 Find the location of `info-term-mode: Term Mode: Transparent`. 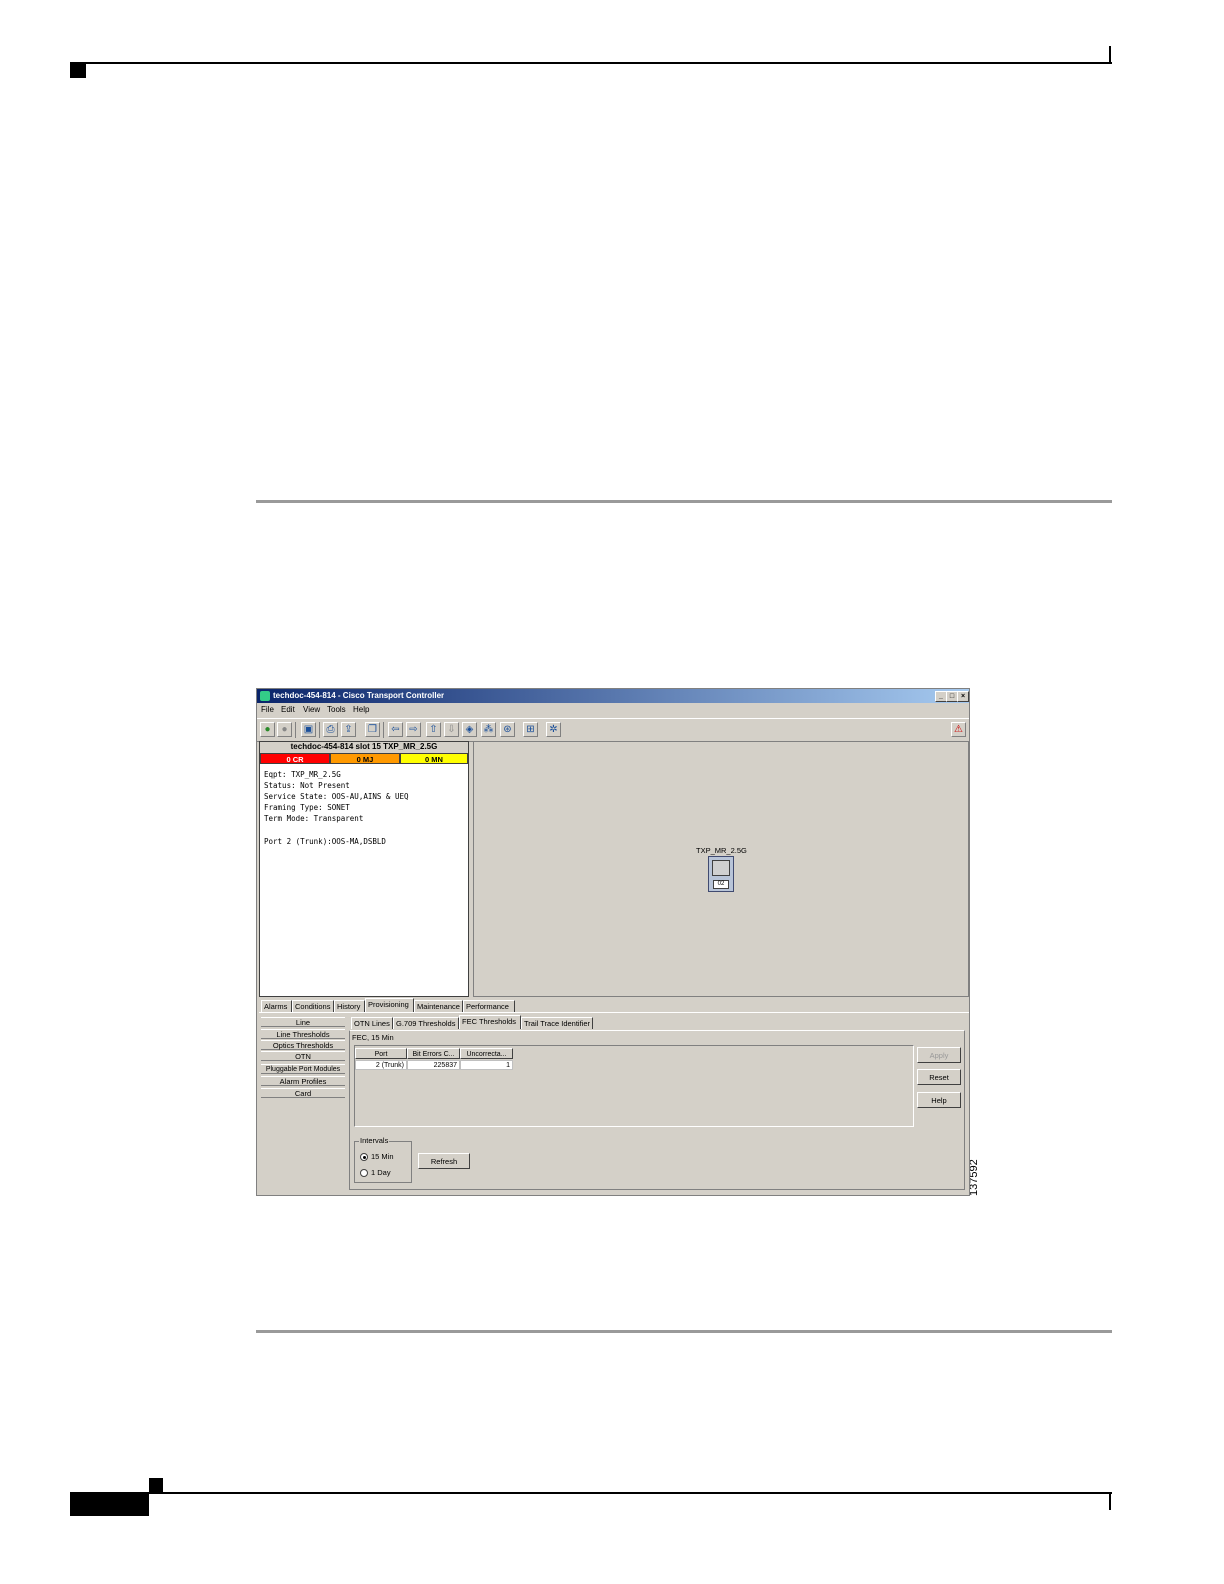

info-term-mode: Term Mode: Transparent is located at coordinates (314, 818).